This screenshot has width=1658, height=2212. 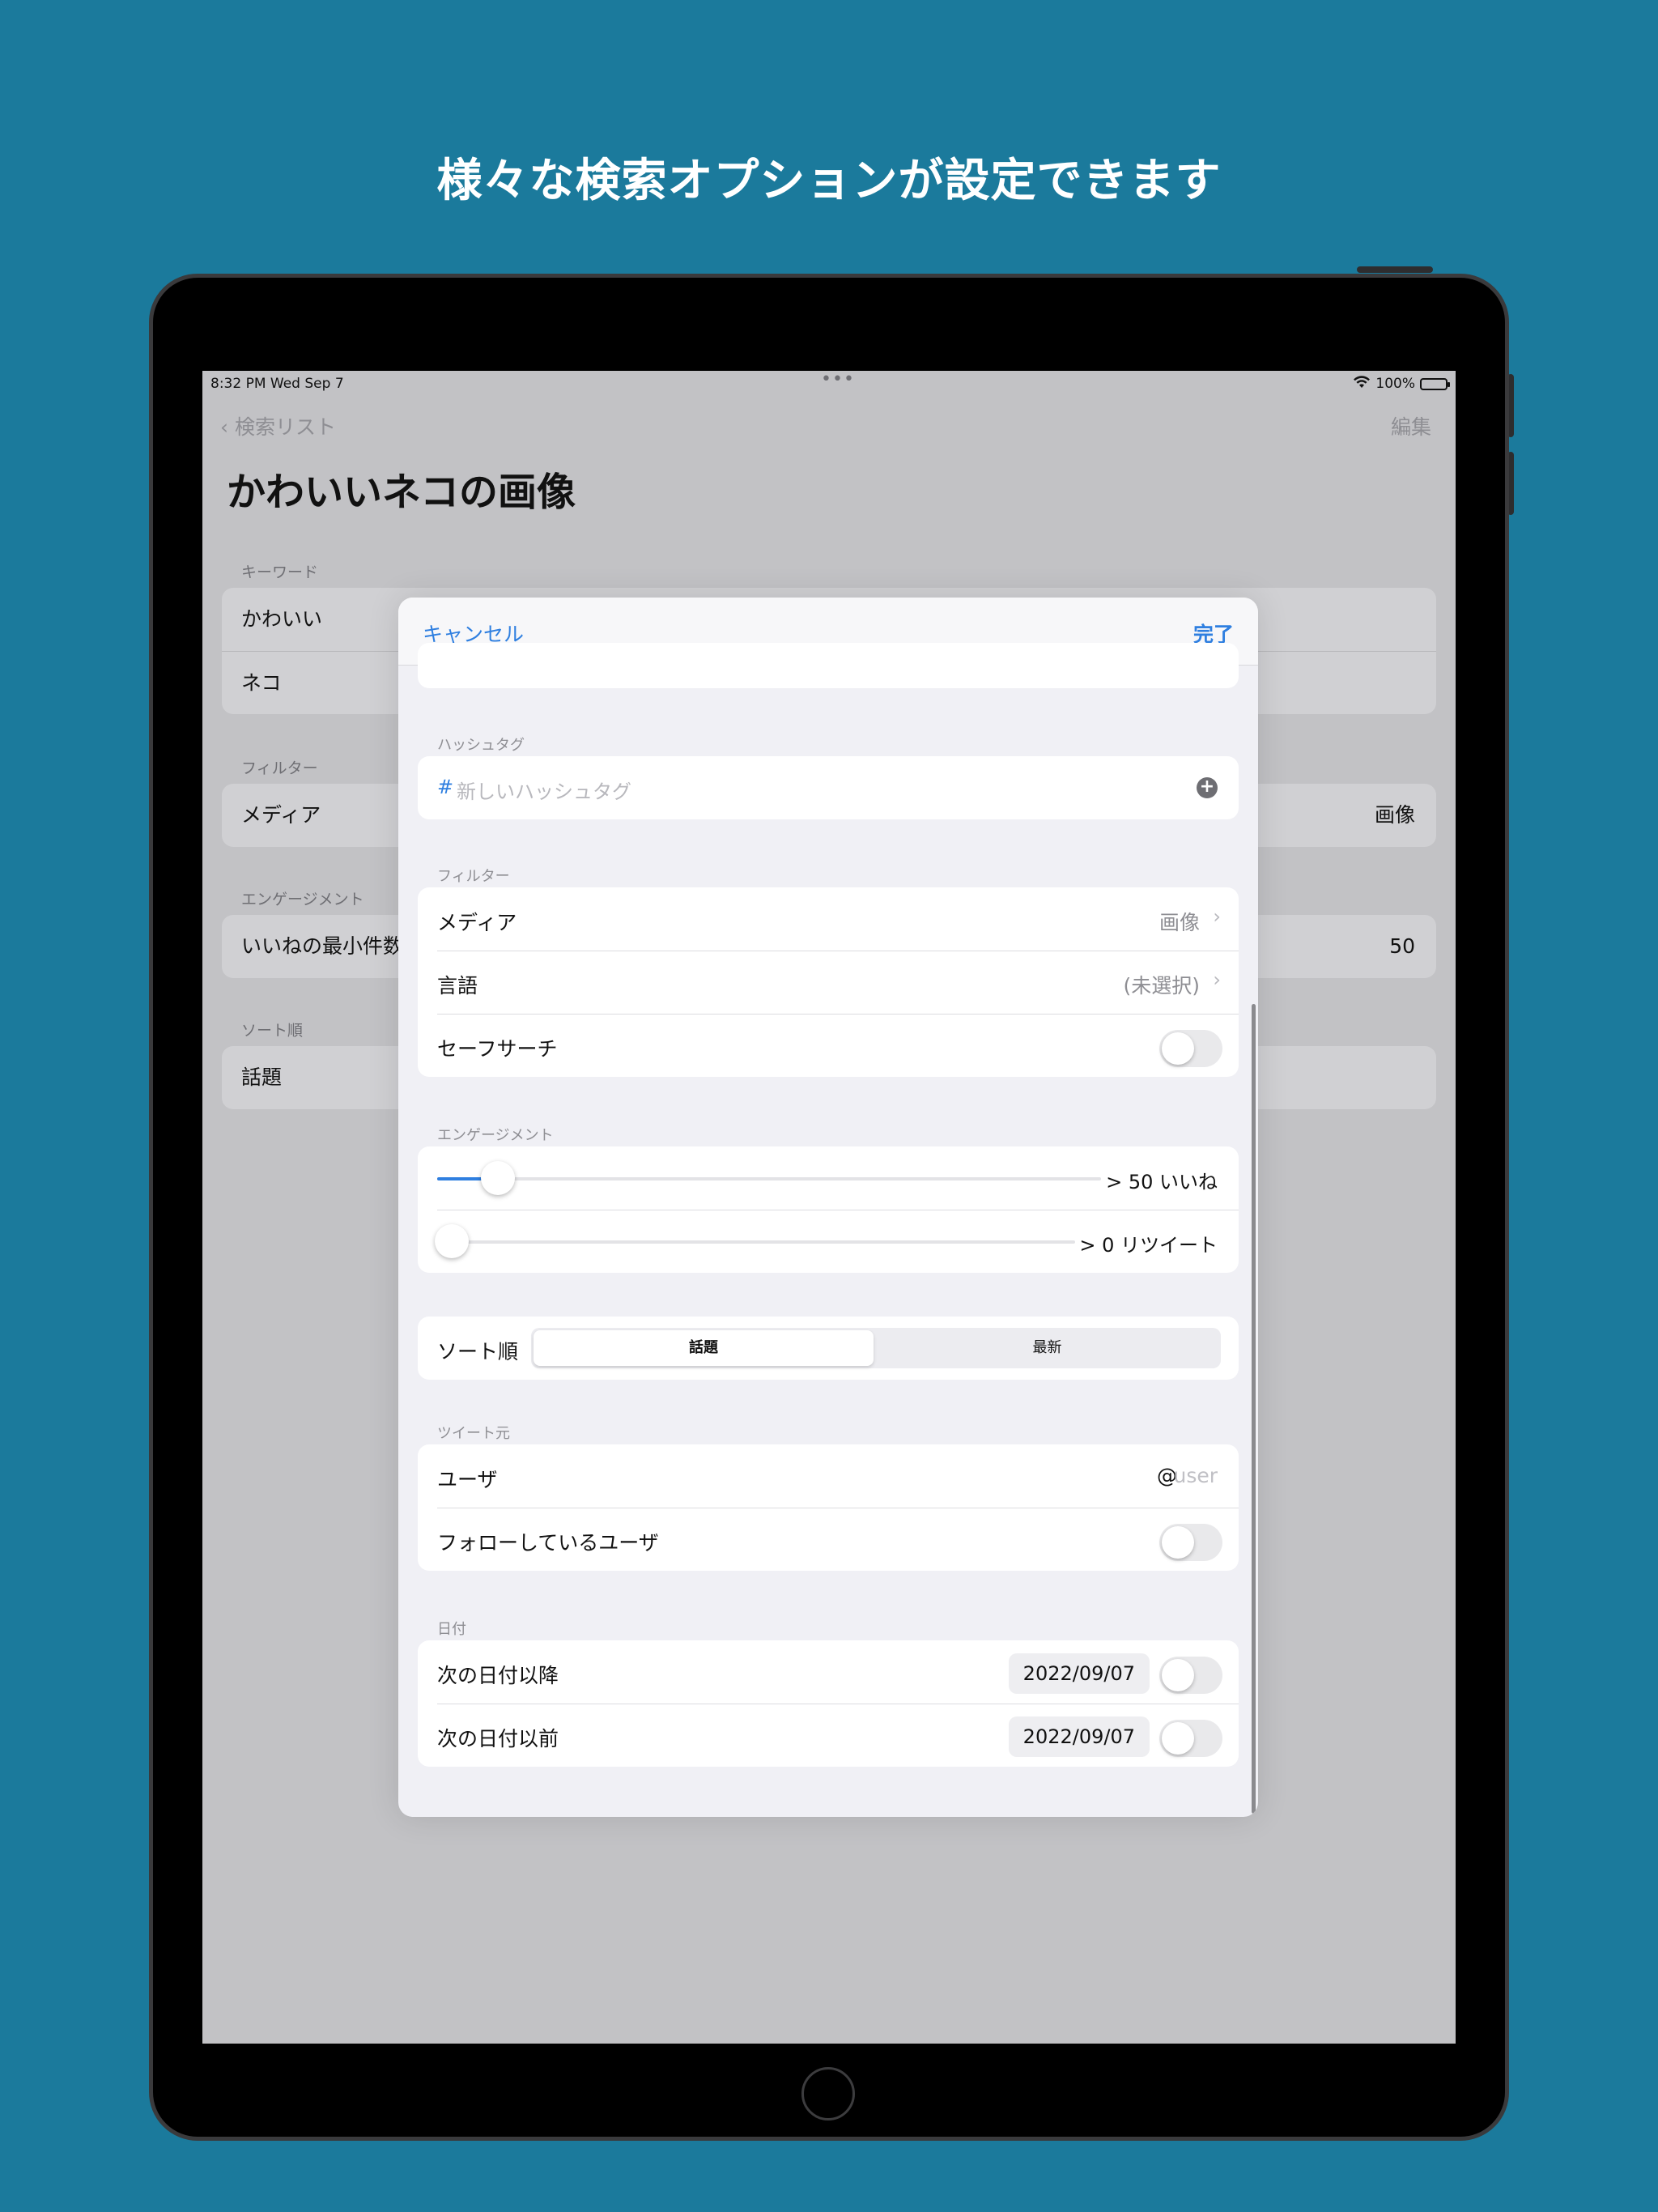 What do you see at coordinates (452, 1241) in the screenshot?
I see `retweets-slider-thumb` at bounding box center [452, 1241].